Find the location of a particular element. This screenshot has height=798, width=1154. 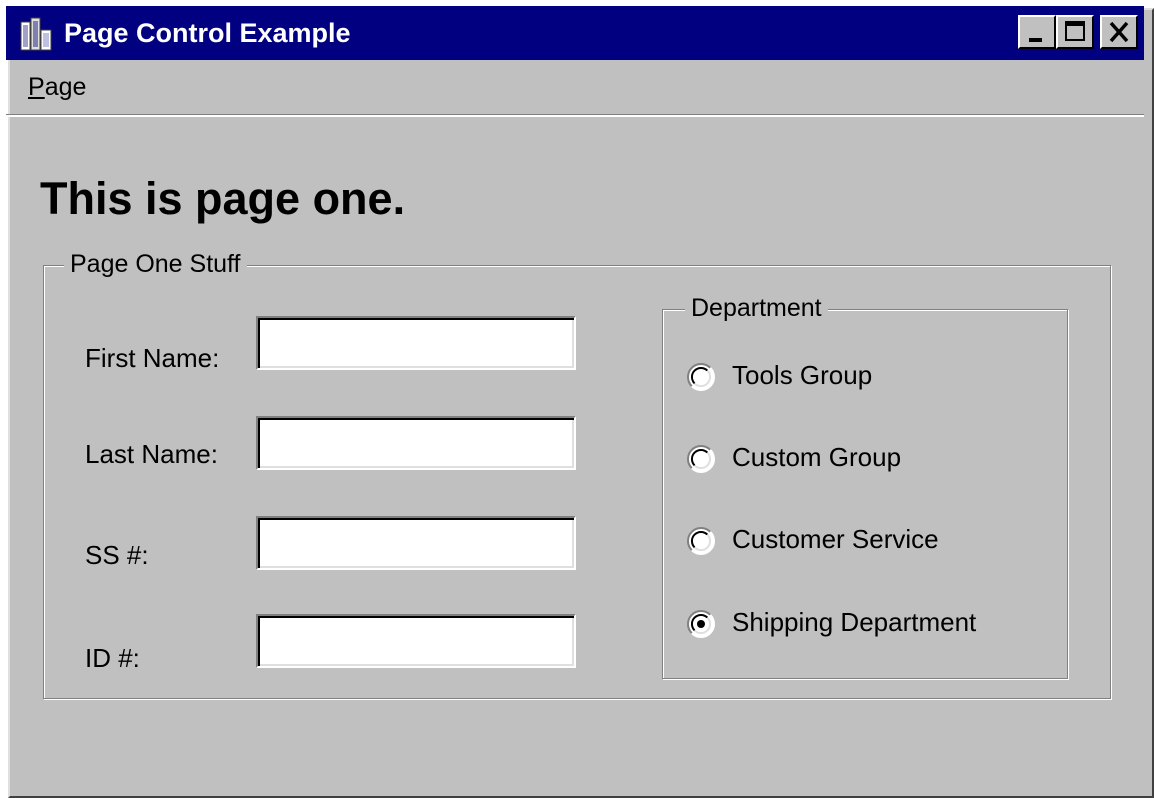

minimize-button is located at coordinates (1037, 32).